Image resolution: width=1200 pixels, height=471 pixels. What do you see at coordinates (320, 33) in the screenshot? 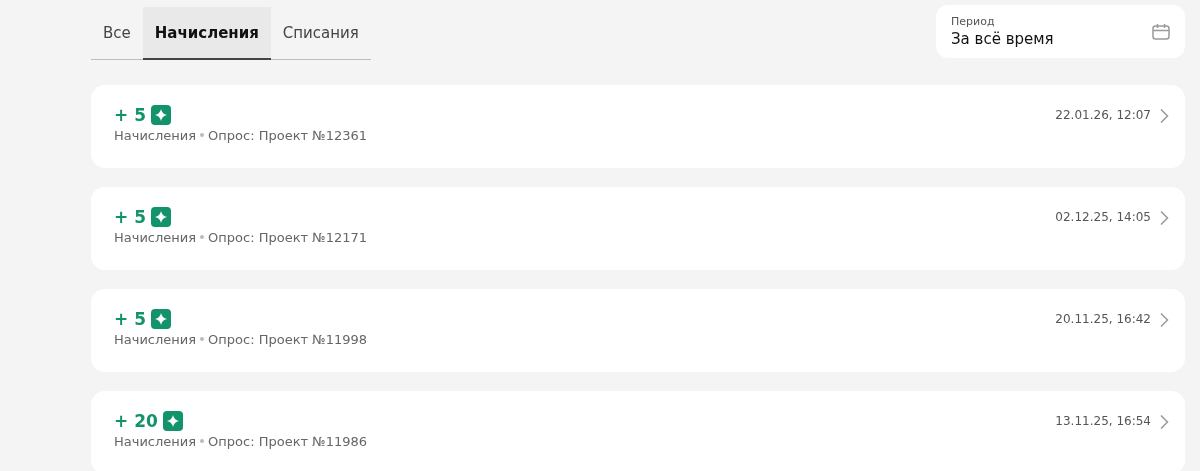
I see `filter-tab: Списания` at bounding box center [320, 33].